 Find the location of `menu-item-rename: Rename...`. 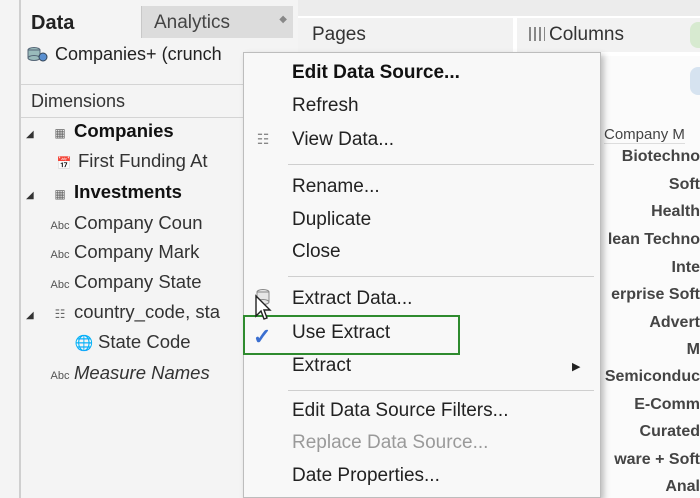

menu-item-rename: Rename... is located at coordinates (442, 191).